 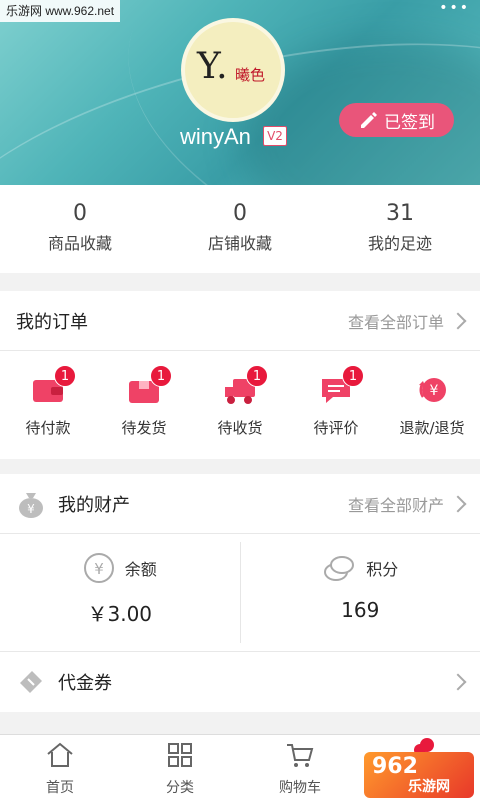 I want to click on order-pending-payment: 1 待付款, so click(x=48, y=405).